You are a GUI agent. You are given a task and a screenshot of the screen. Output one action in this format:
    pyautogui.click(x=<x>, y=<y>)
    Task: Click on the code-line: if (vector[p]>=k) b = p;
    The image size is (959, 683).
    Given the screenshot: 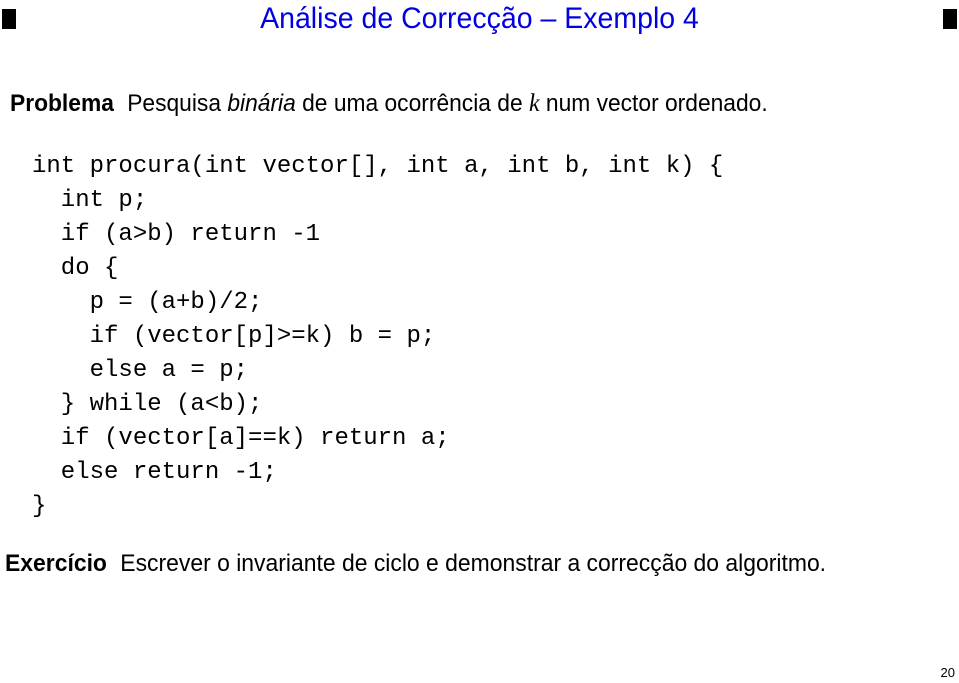 What is the action you would take?
    pyautogui.click(x=234, y=336)
    